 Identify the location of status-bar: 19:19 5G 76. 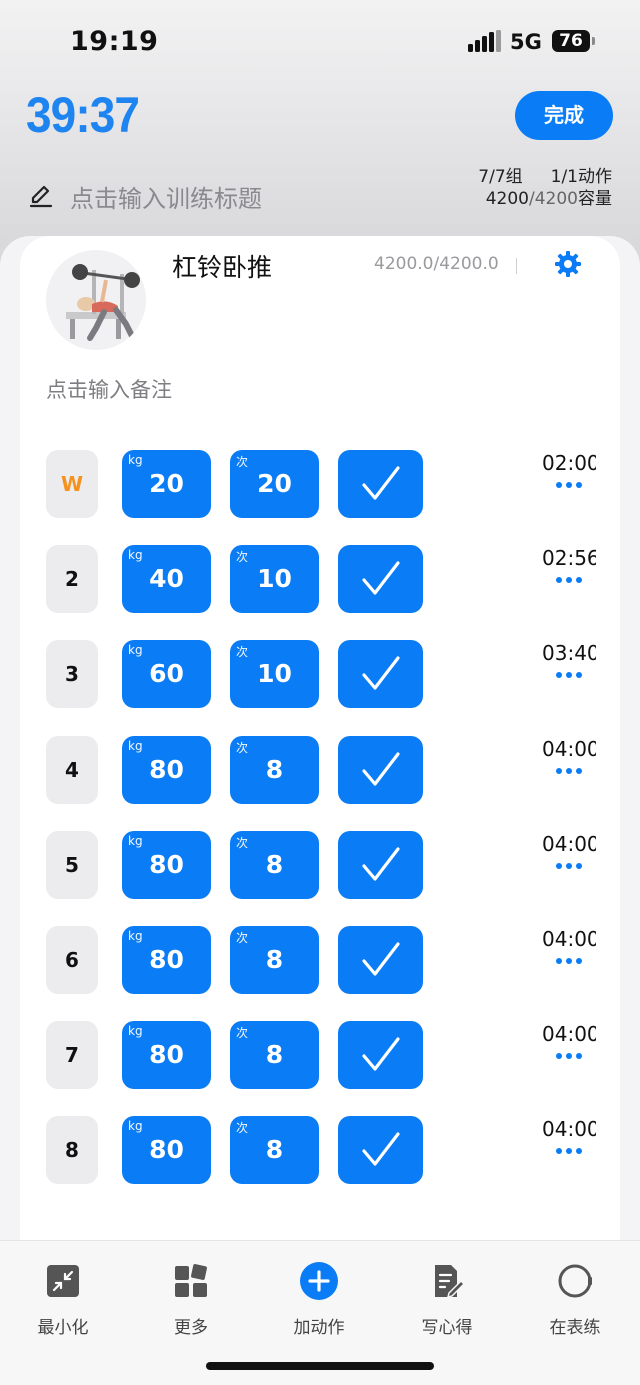
(320, 42).